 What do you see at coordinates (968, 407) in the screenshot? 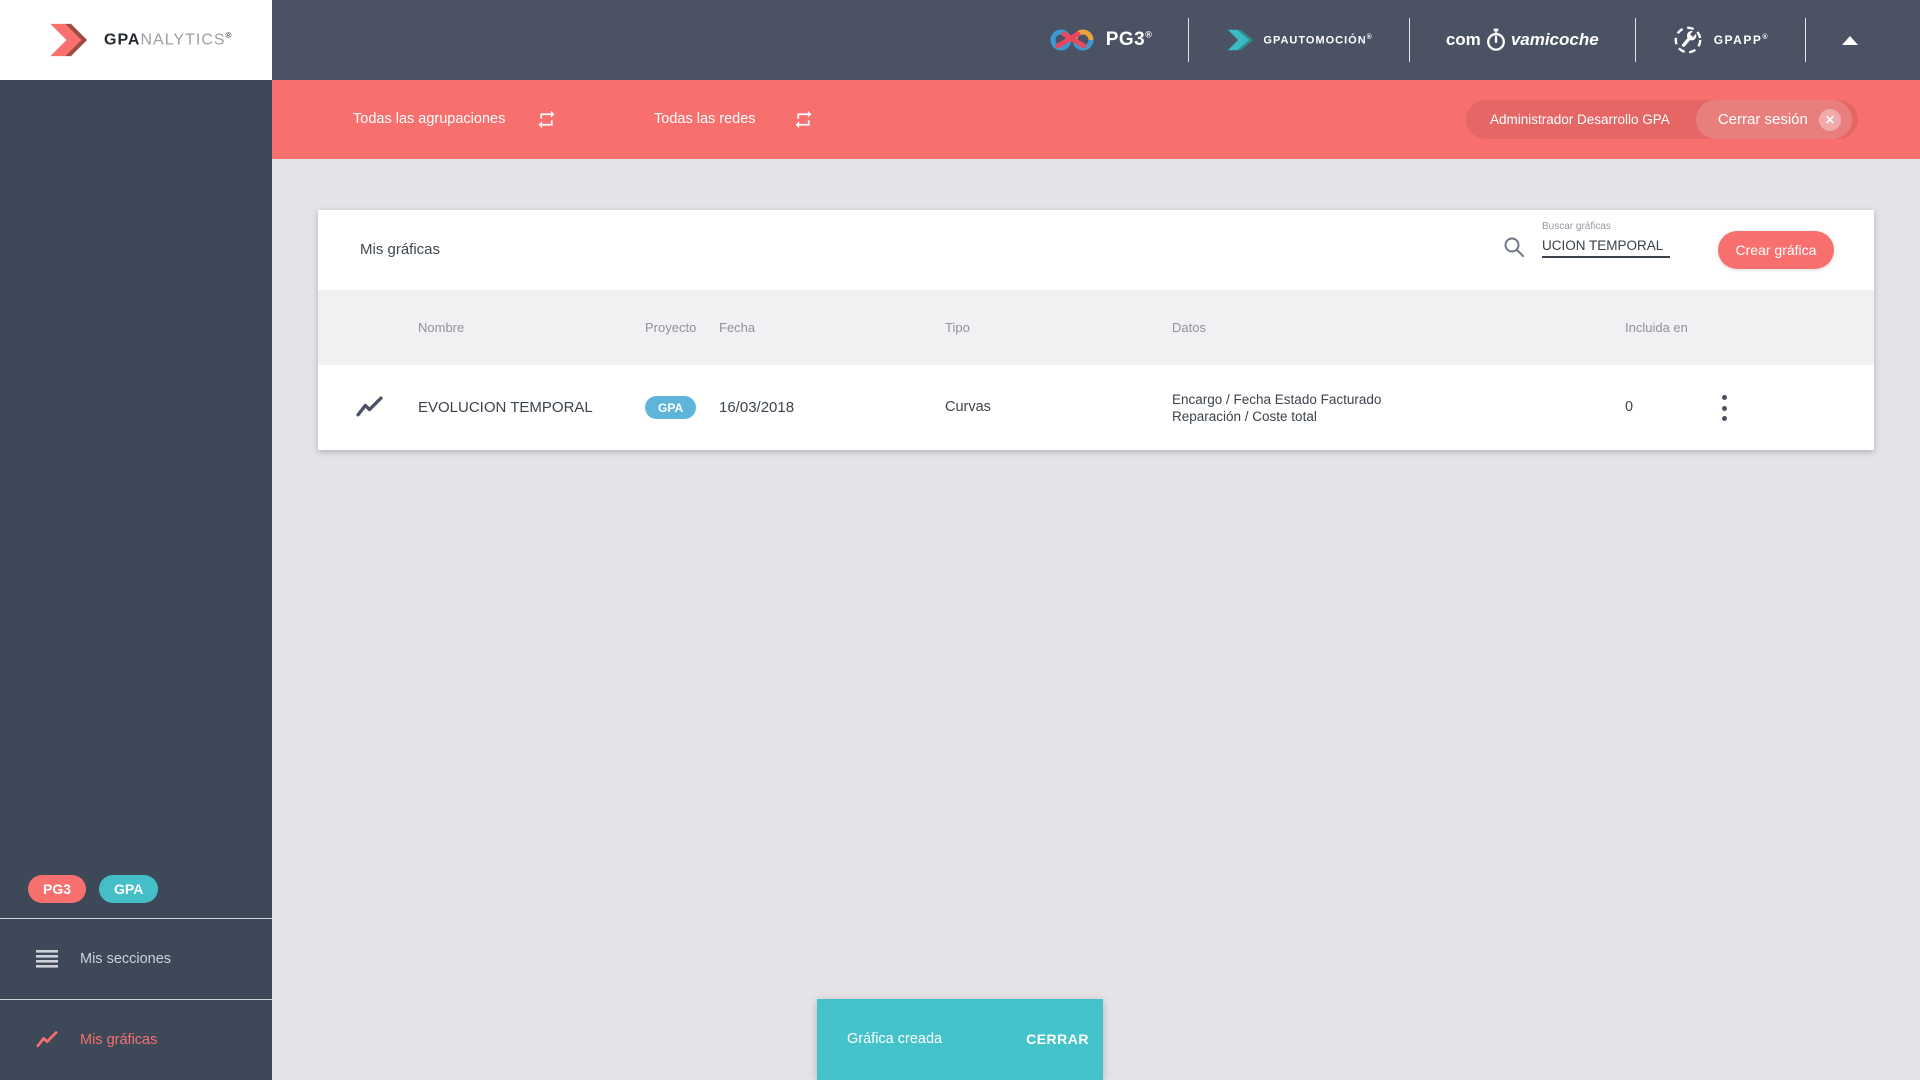
I see `row-type: Curvas` at bounding box center [968, 407].